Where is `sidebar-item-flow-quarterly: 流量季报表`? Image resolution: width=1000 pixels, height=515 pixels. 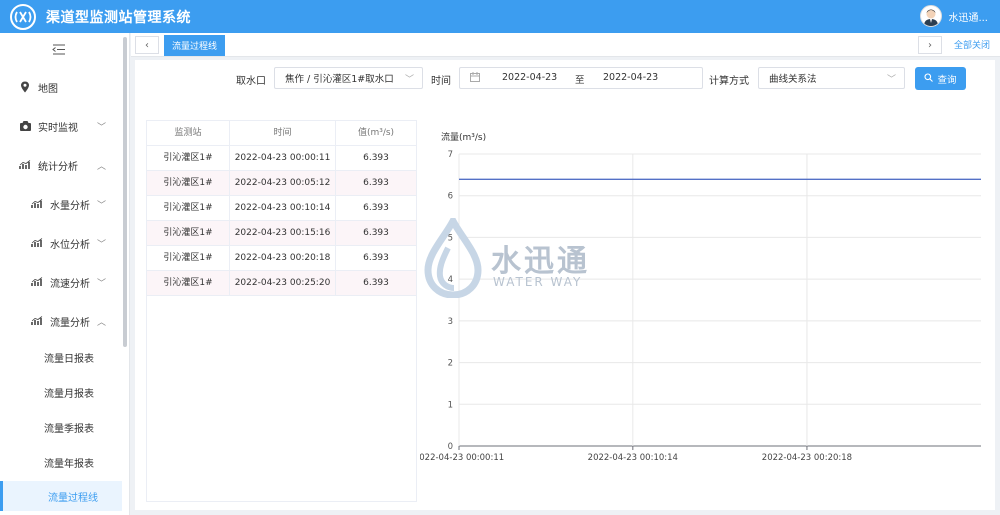
sidebar-item-flow-quarterly: 流量季报表 is located at coordinates (62, 427).